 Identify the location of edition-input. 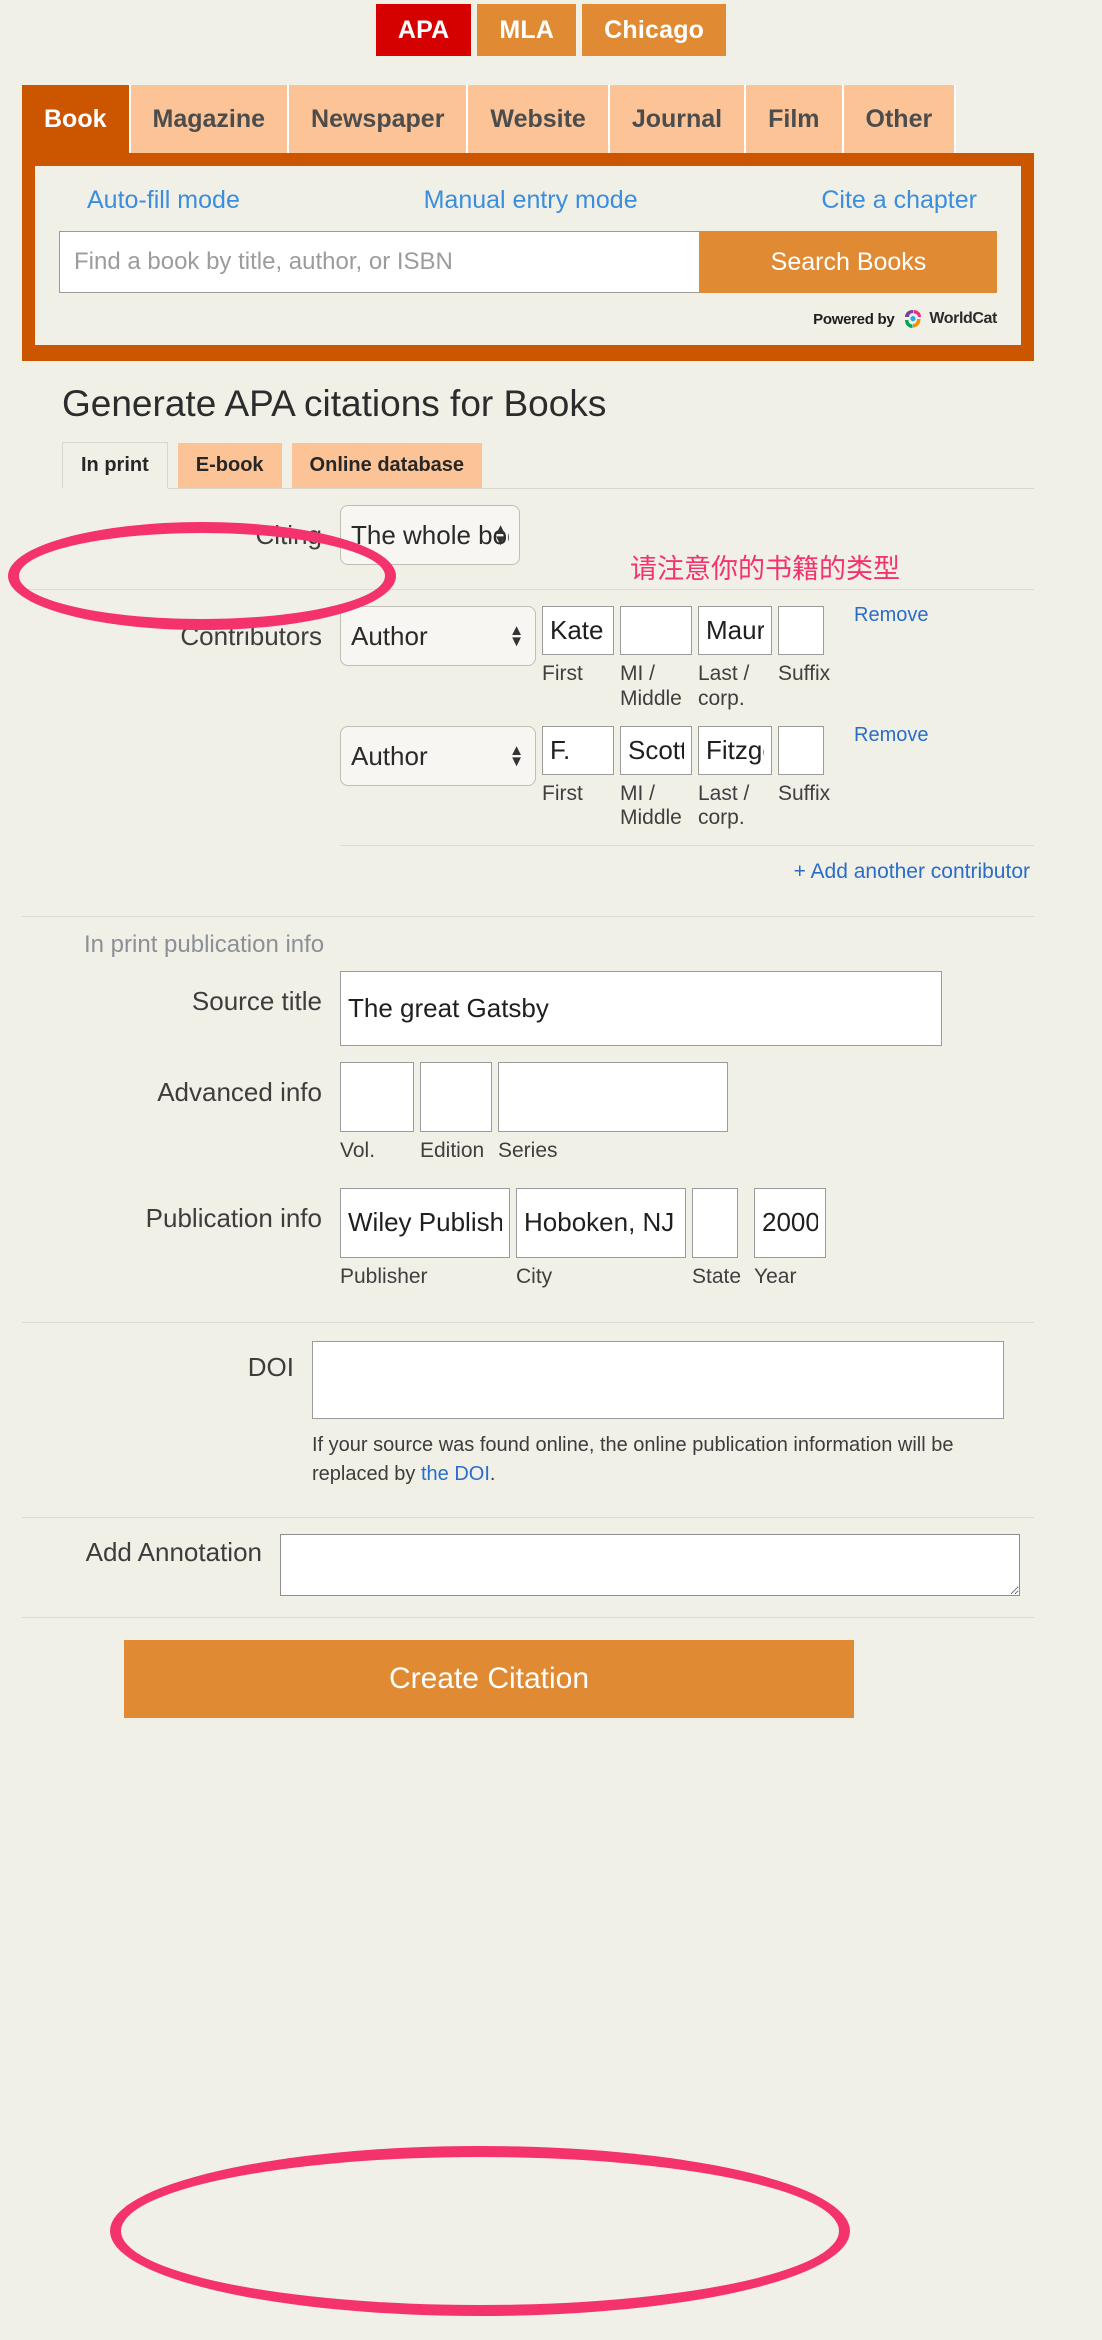
(456, 1097).